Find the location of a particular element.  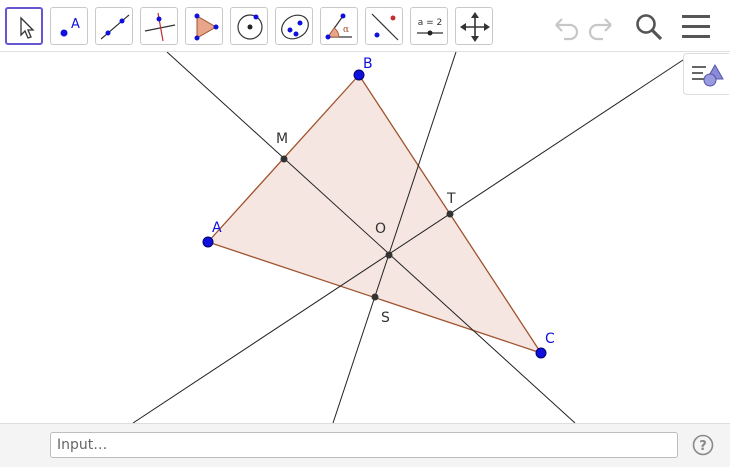

style-bar-toggle-button is located at coordinates (706, 74).